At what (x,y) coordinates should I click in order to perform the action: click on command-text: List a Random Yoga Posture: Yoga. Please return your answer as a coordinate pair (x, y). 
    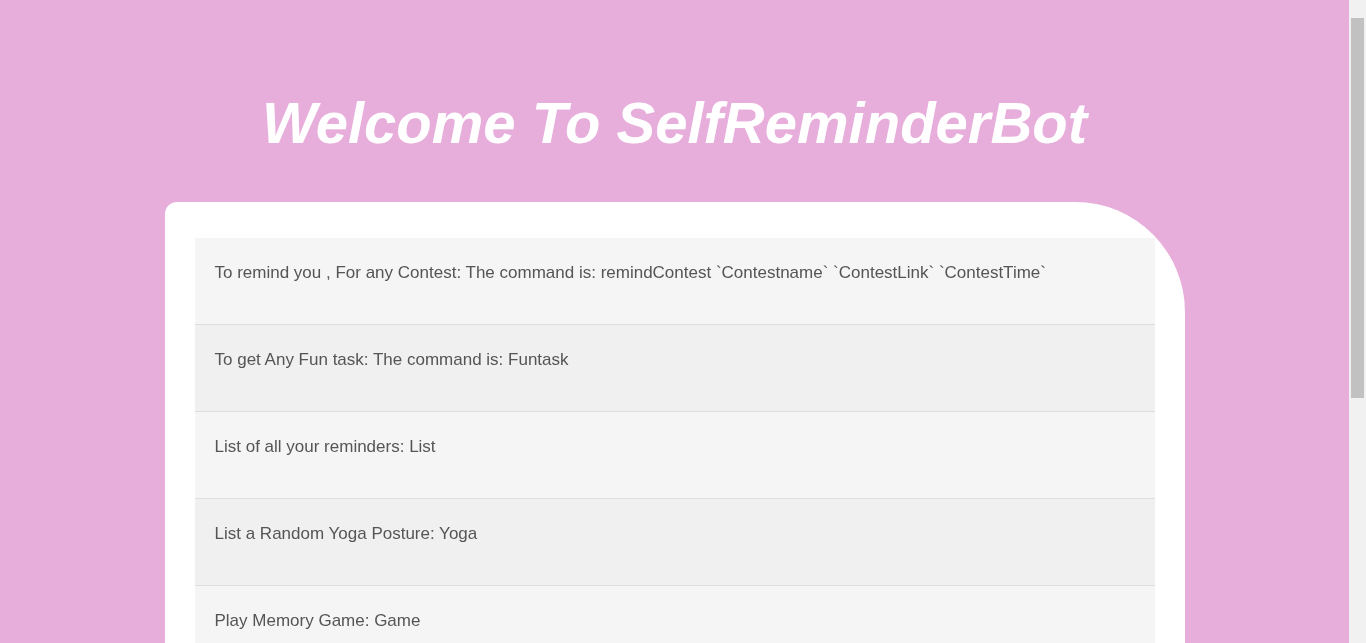
    Looking at the image, I should click on (346, 533).